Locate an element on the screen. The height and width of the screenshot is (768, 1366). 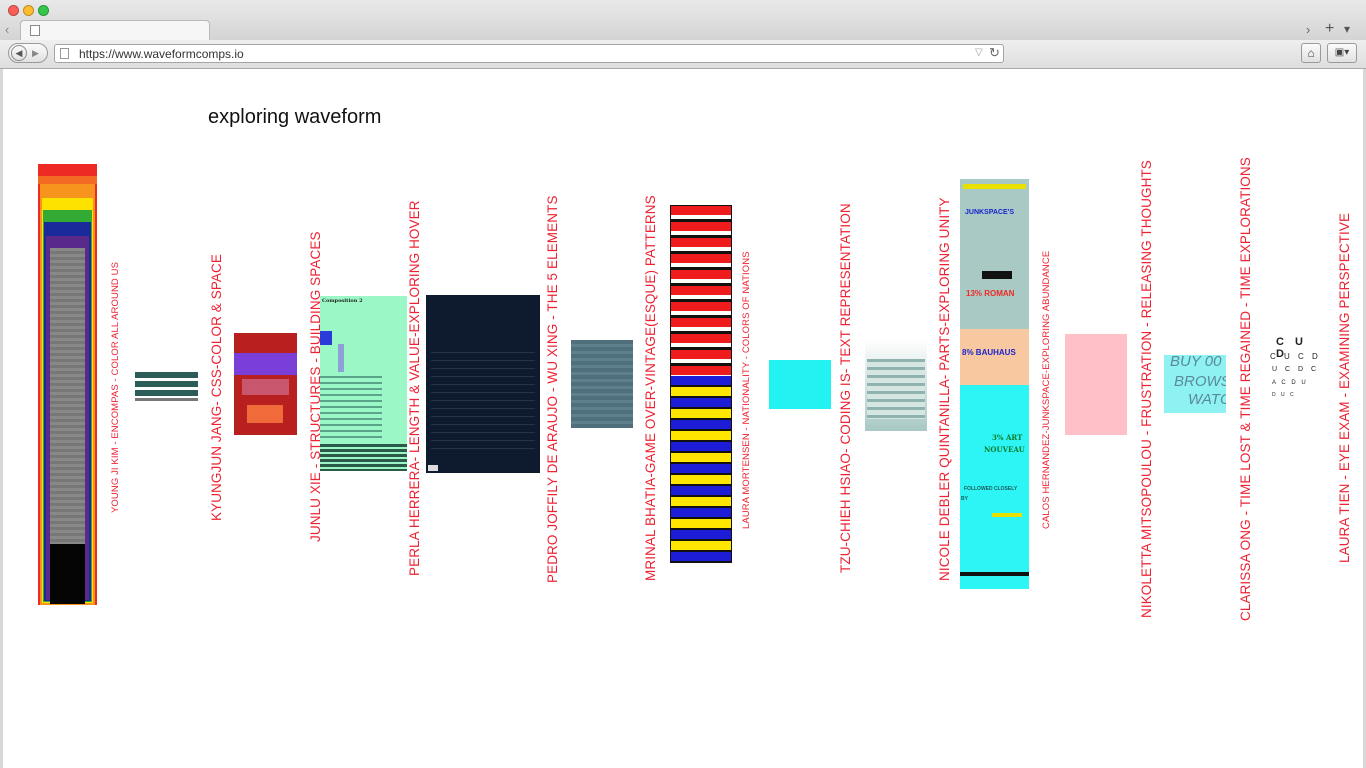
by-text: BY is located at coordinates (964, 499).